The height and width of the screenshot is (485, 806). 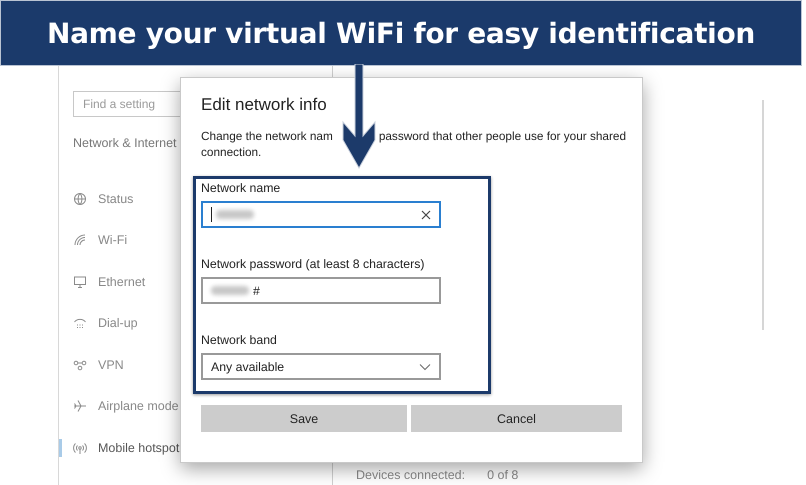 What do you see at coordinates (502, 475) in the screenshot?
I see `devices-value: 0 of 8` at bounding box center [502, 475].